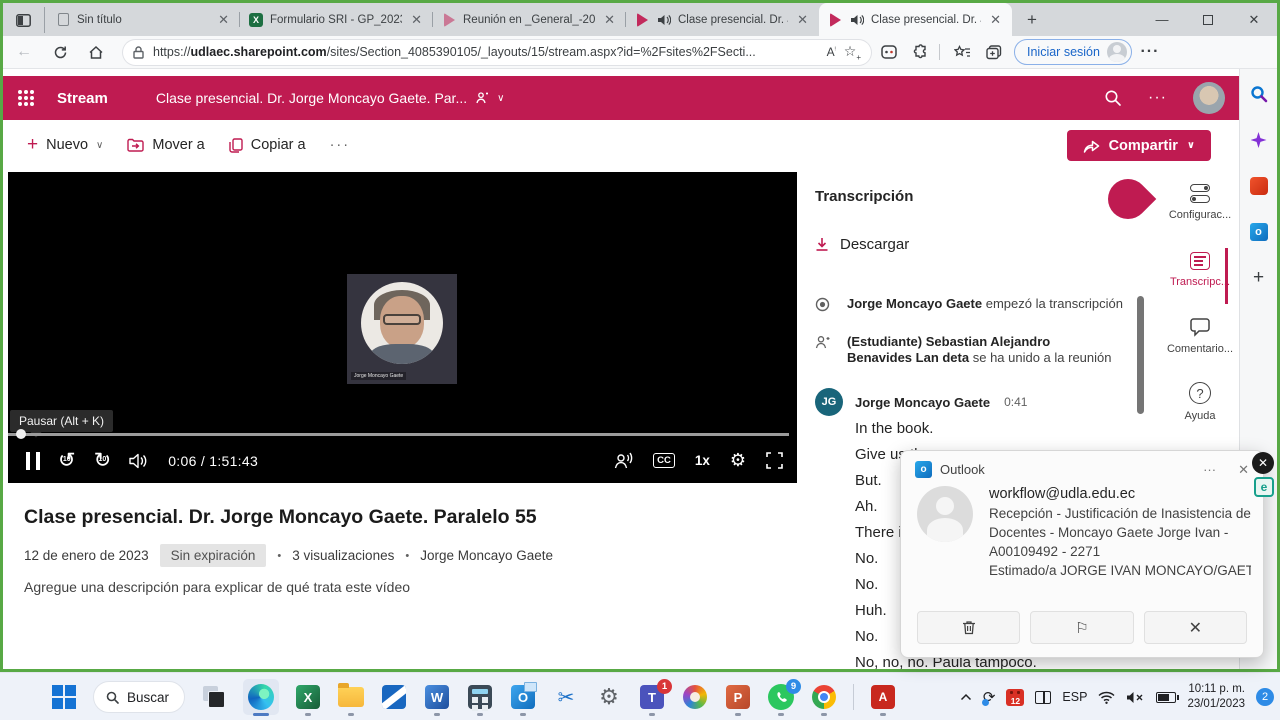  Describe the element at coordinates (483, 98) in the screenshot. I see `shared-people-icon` at that location.